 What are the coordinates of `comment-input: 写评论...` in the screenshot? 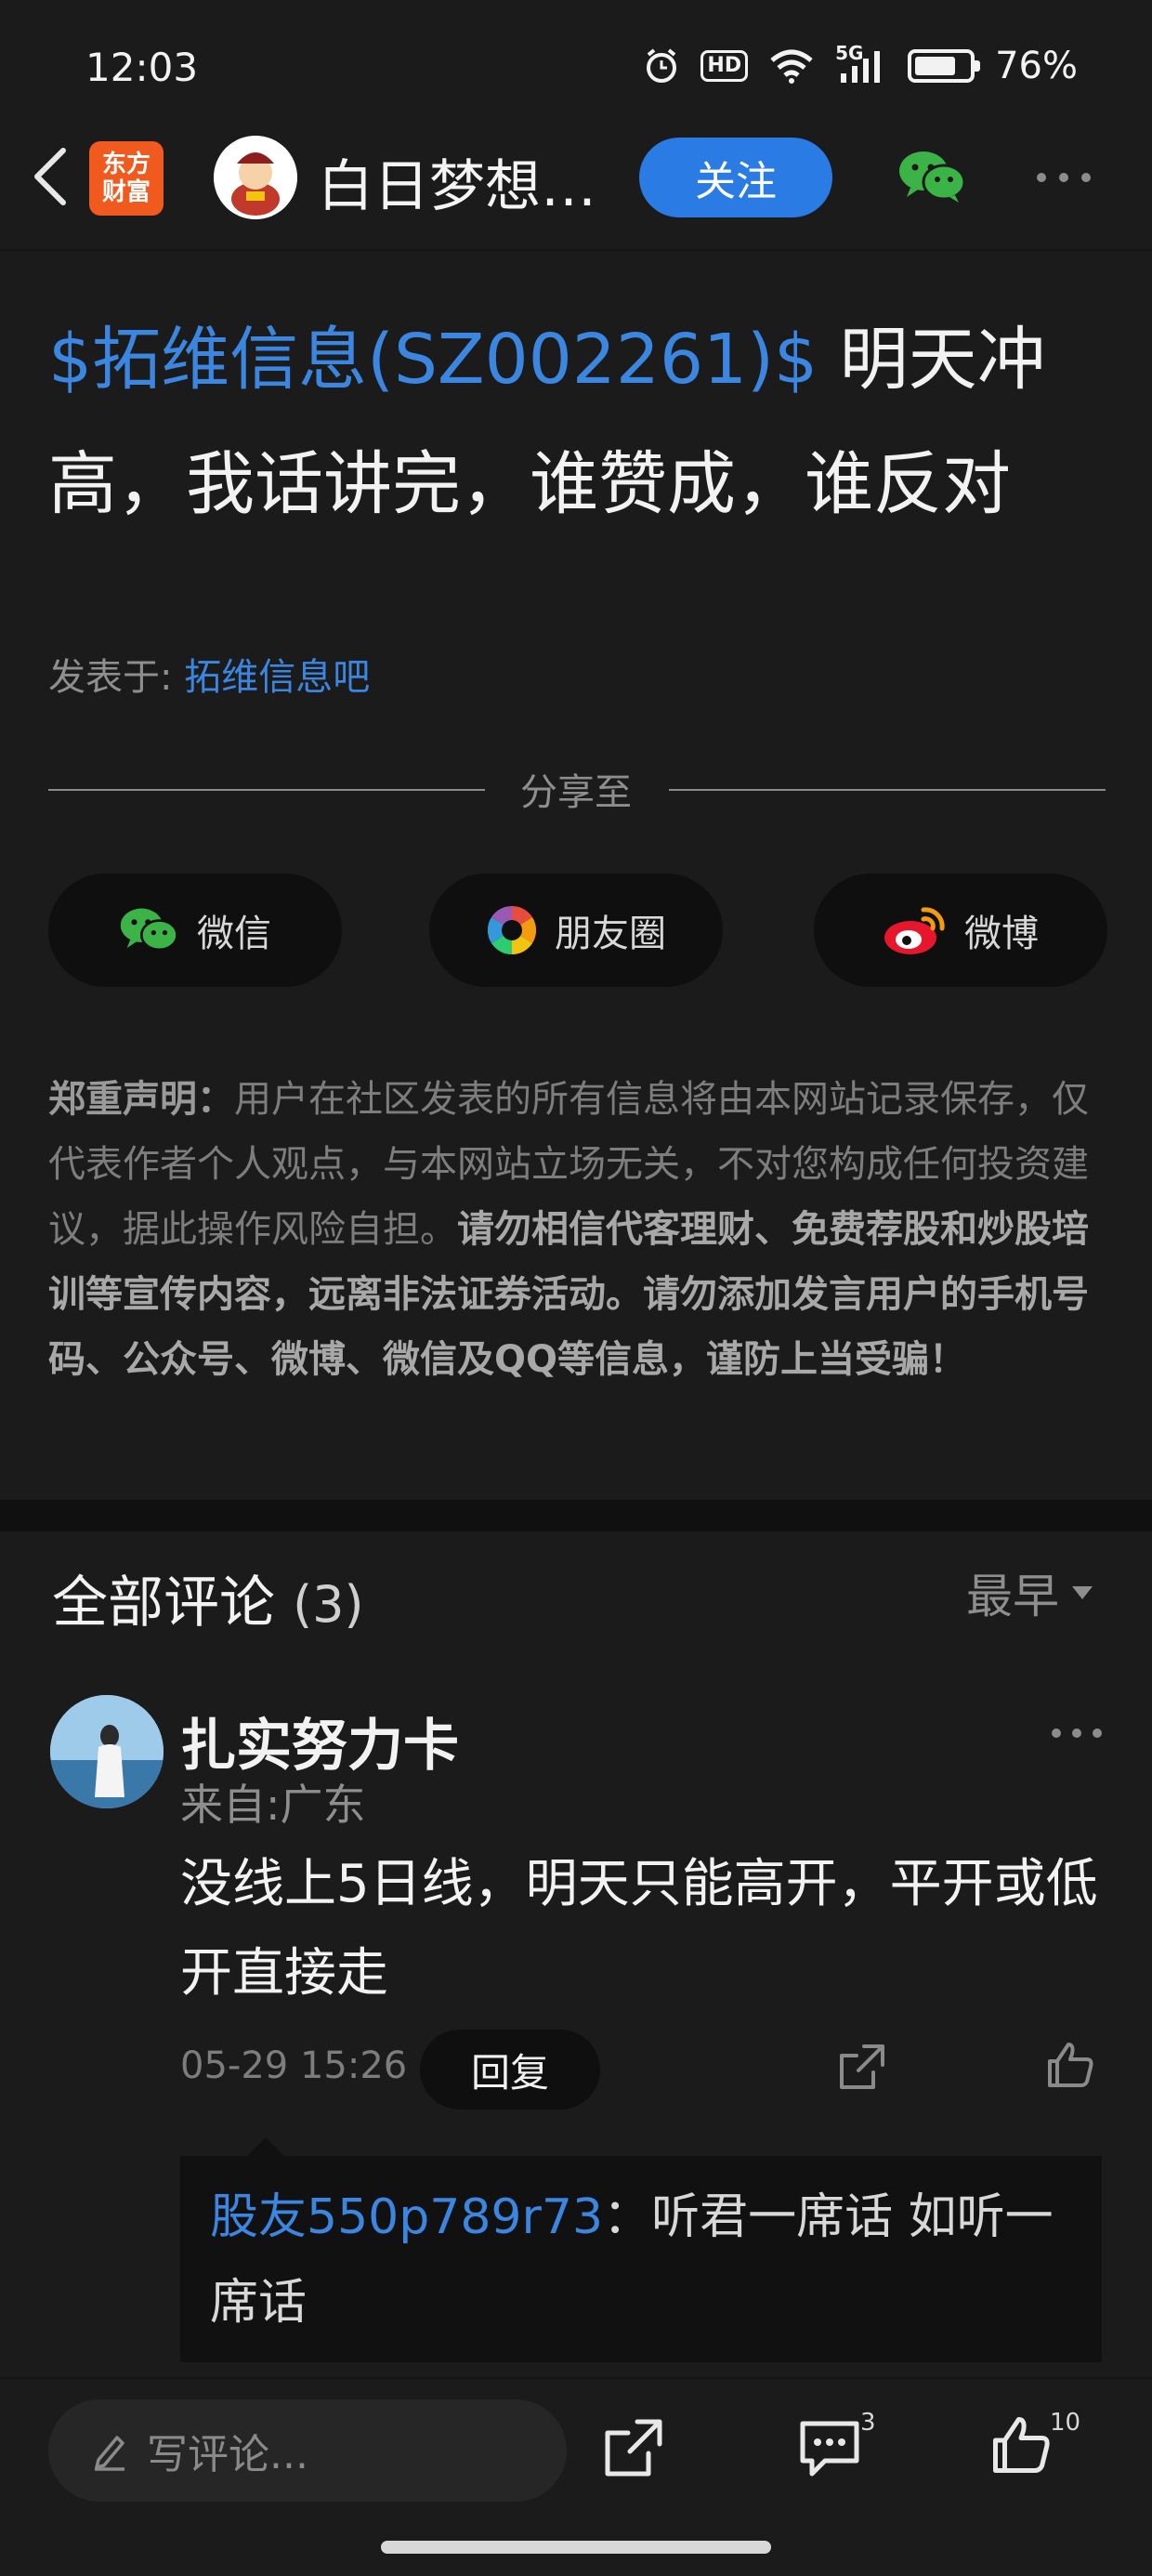 It's located at (307, 2450).